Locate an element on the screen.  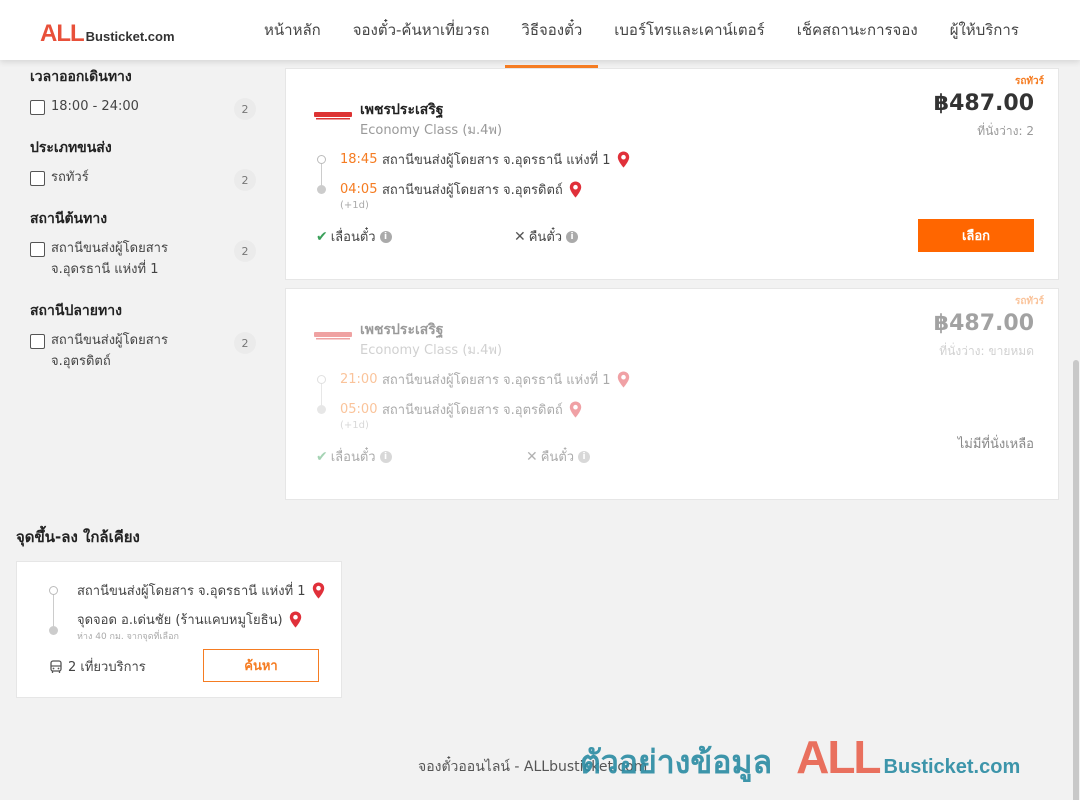
filter-option-label: รถทัวร์ is located at coordinates (70, 177).